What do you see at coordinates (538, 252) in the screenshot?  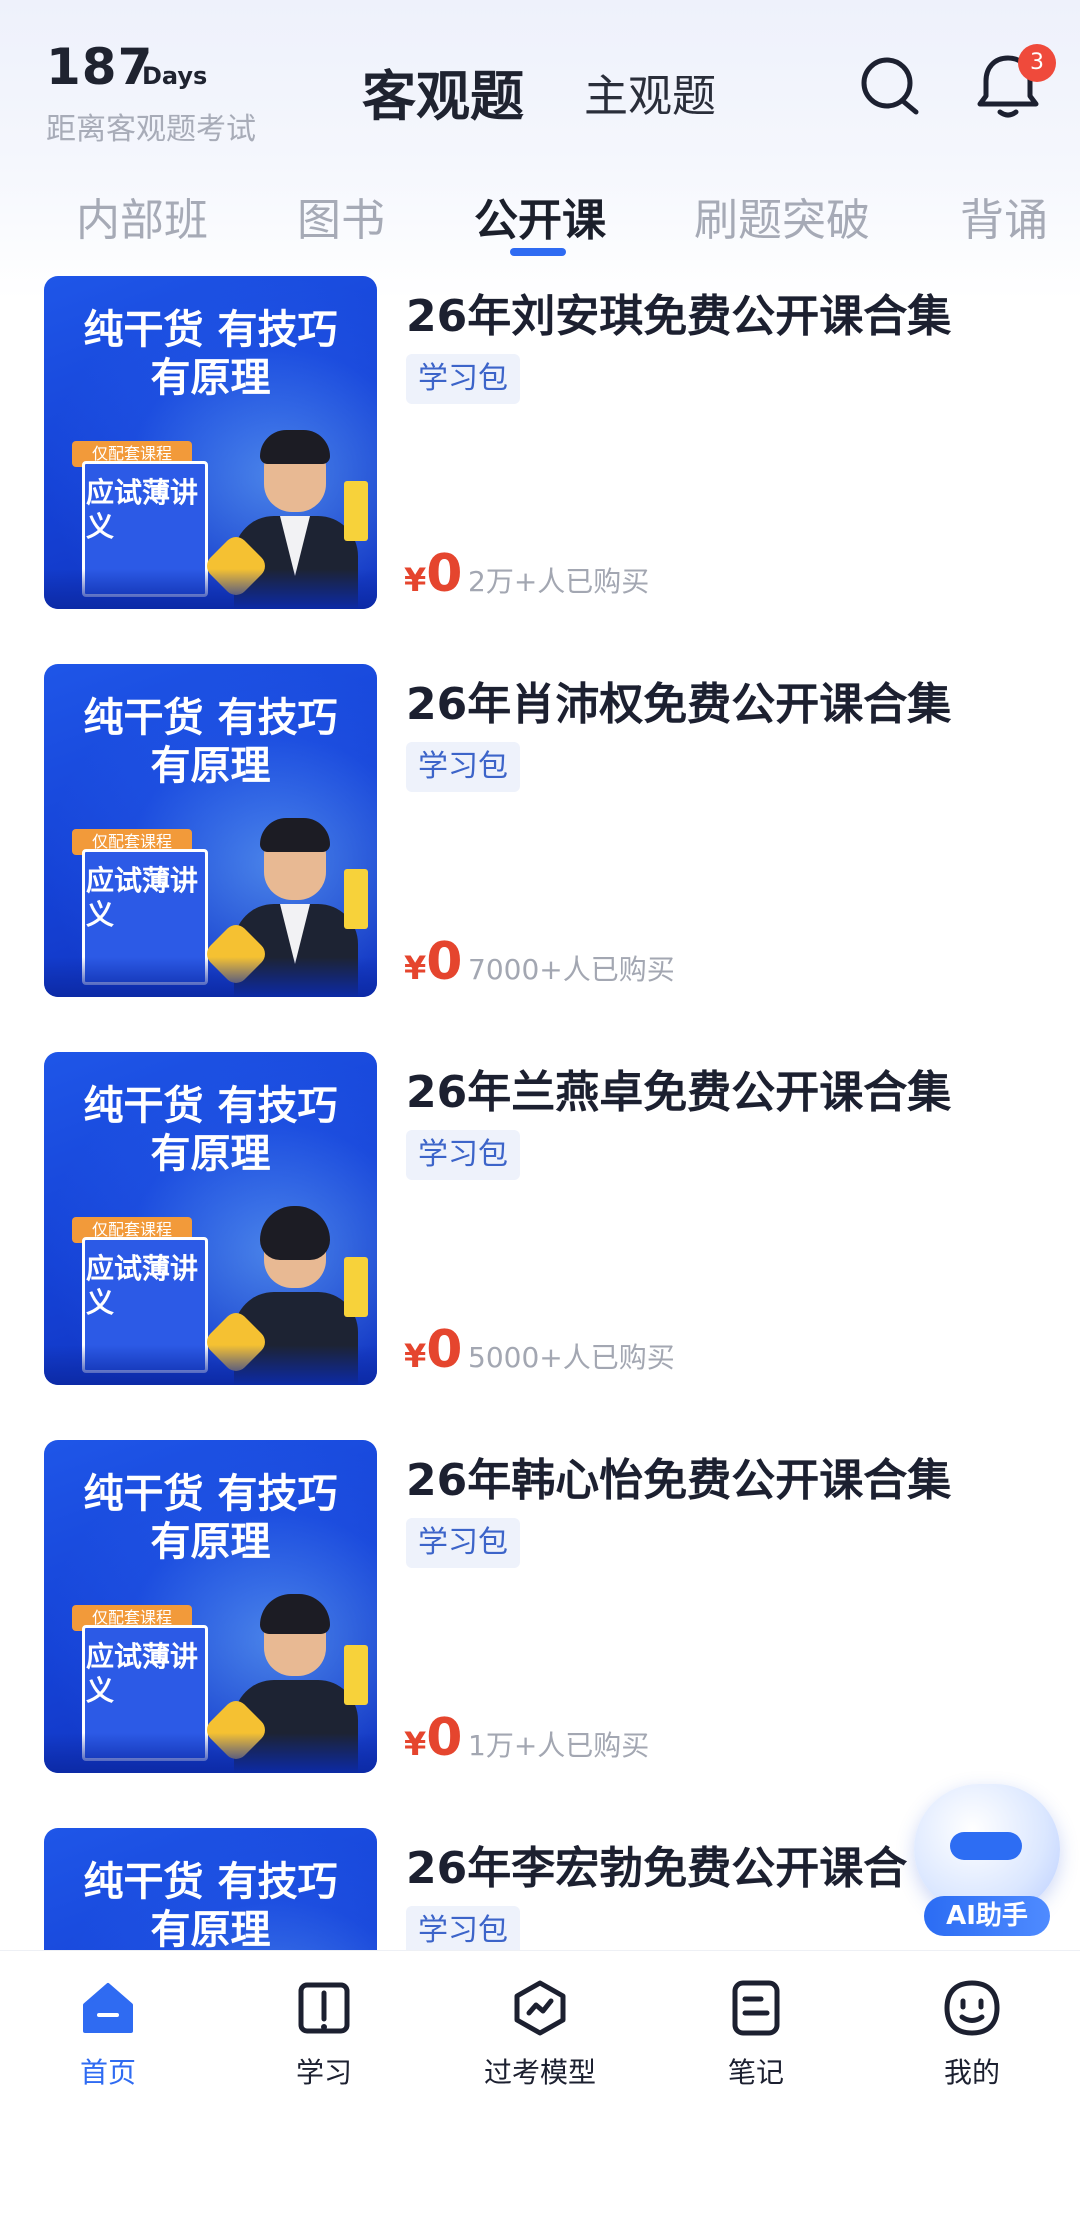 I see `active-tab-indicator` at bounding box center [538, 252].